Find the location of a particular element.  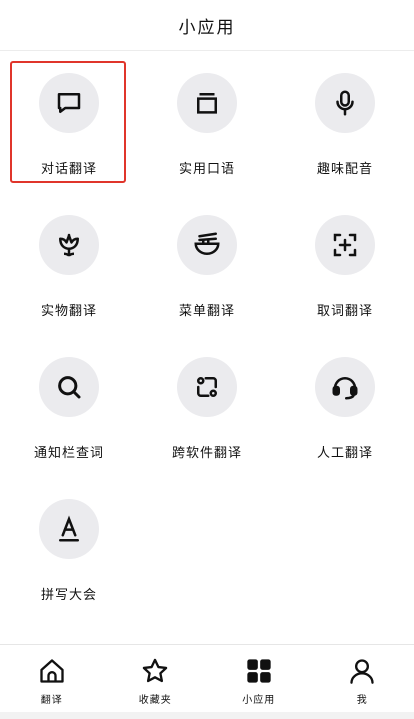

tile-fun-dubbing: 趣味配音 is located at coordinates (345, 122).